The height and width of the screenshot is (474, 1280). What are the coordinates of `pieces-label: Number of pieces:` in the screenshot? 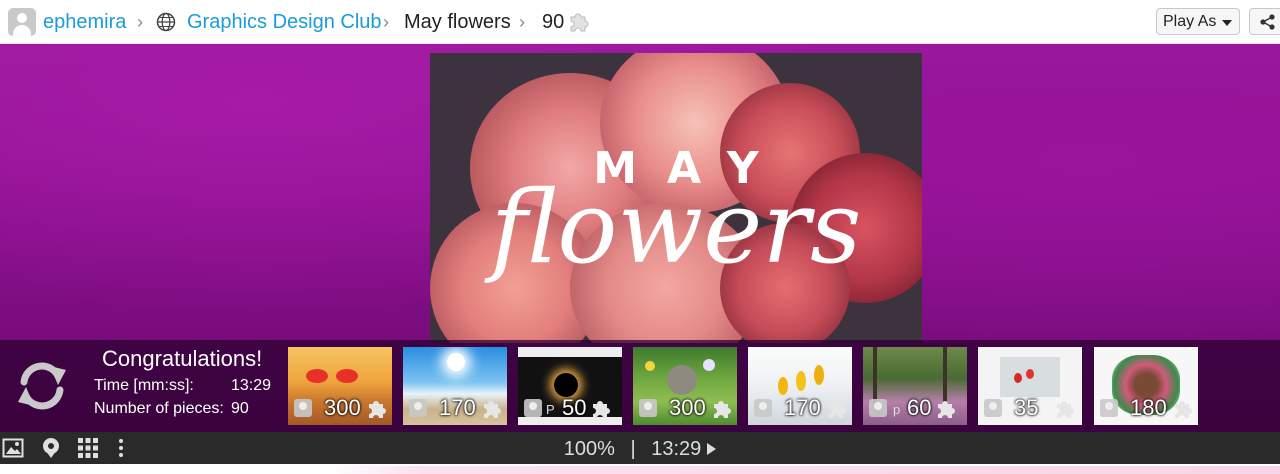 It's located at (159, 408).